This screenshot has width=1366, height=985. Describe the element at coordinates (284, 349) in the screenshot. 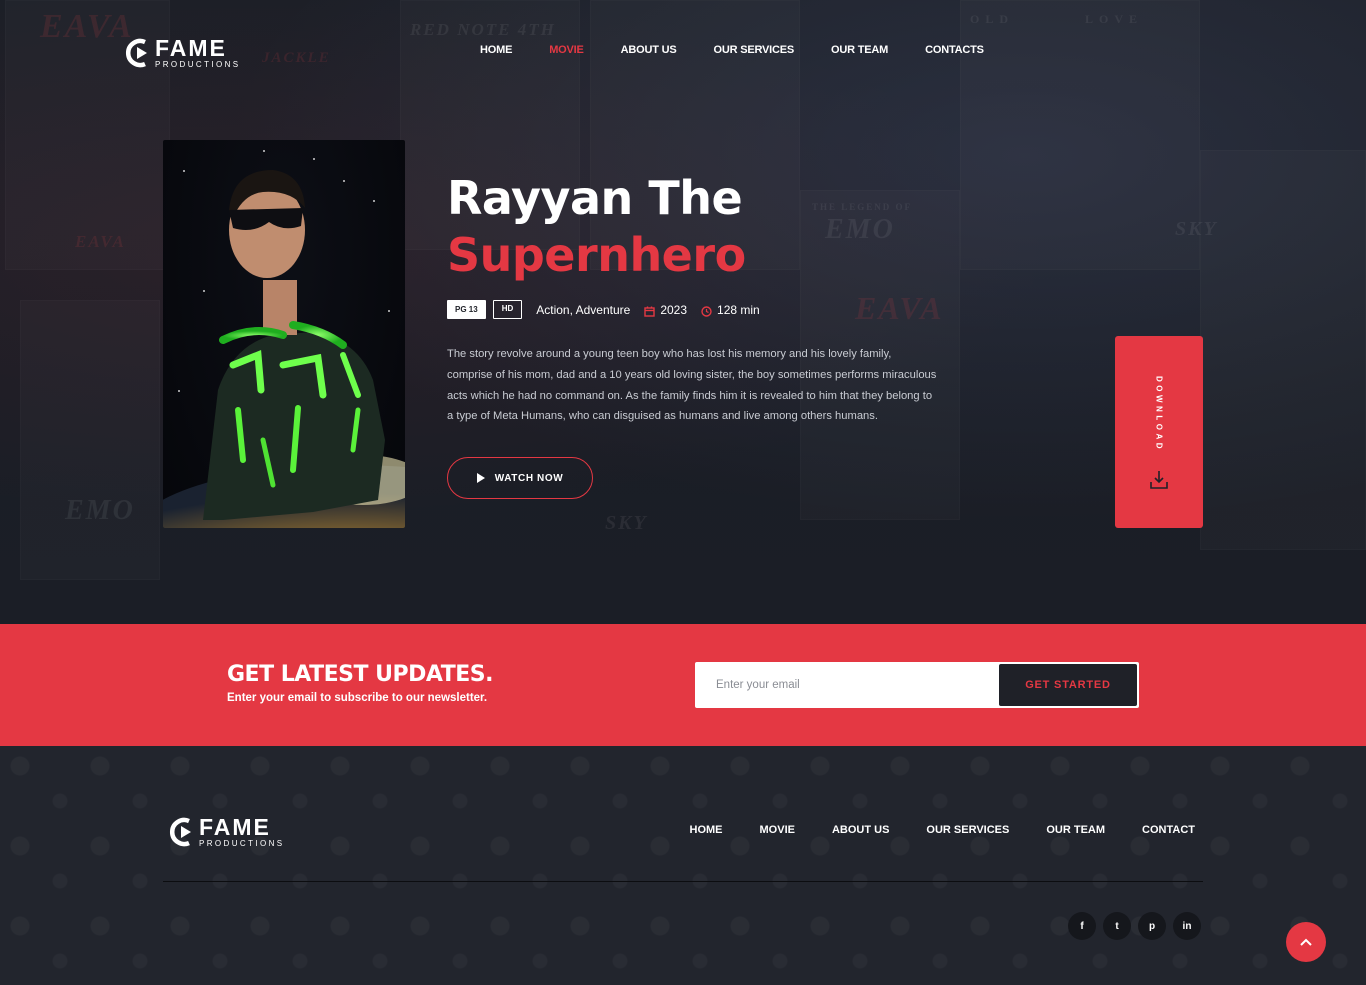

I see `superhero-illustration` at that location.